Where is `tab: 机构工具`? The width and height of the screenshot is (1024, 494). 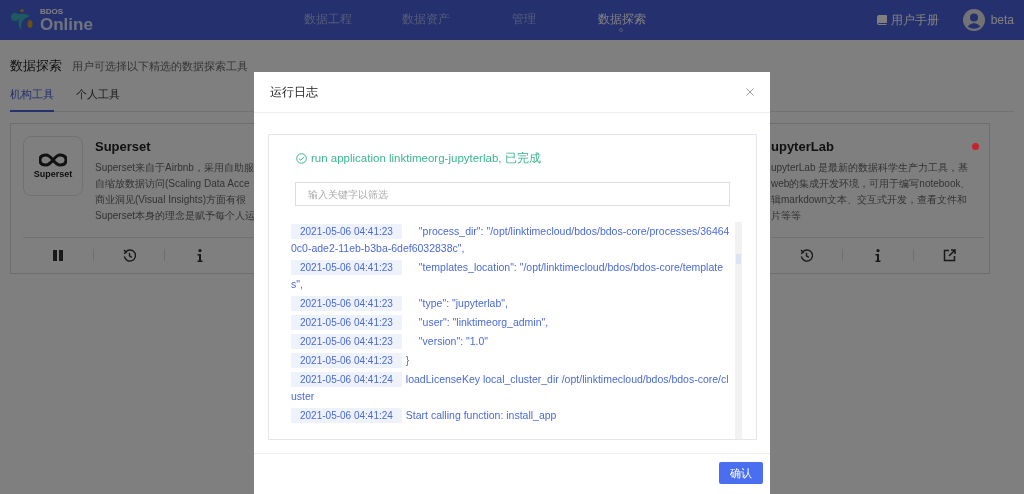
tab: 机构工具 is located at coordinates (32, 99).